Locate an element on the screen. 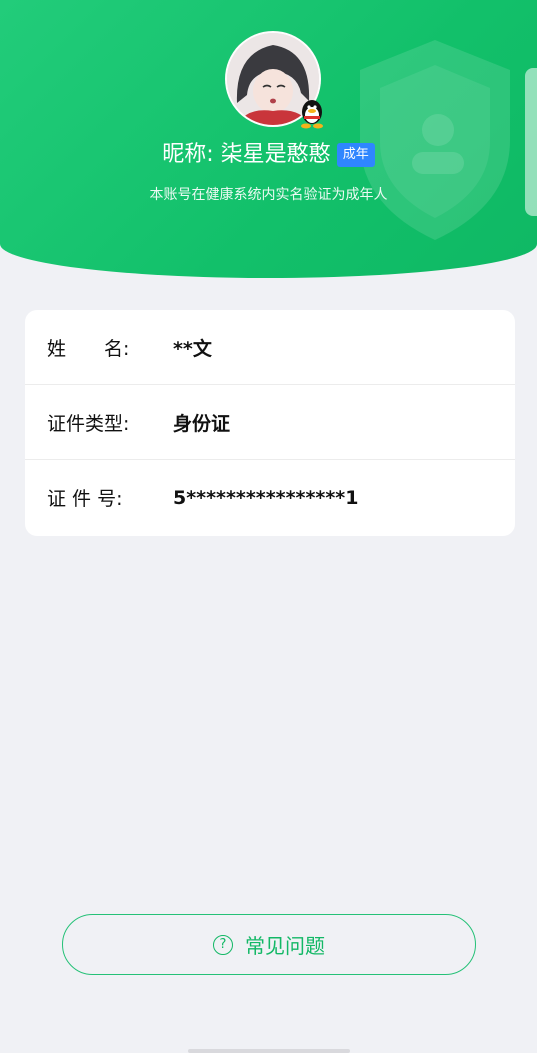 The height and width of the screenshot is (1053, 537). nickname-label: 昵称: 柒星是憨憨 is located at coordinates (246, 154).